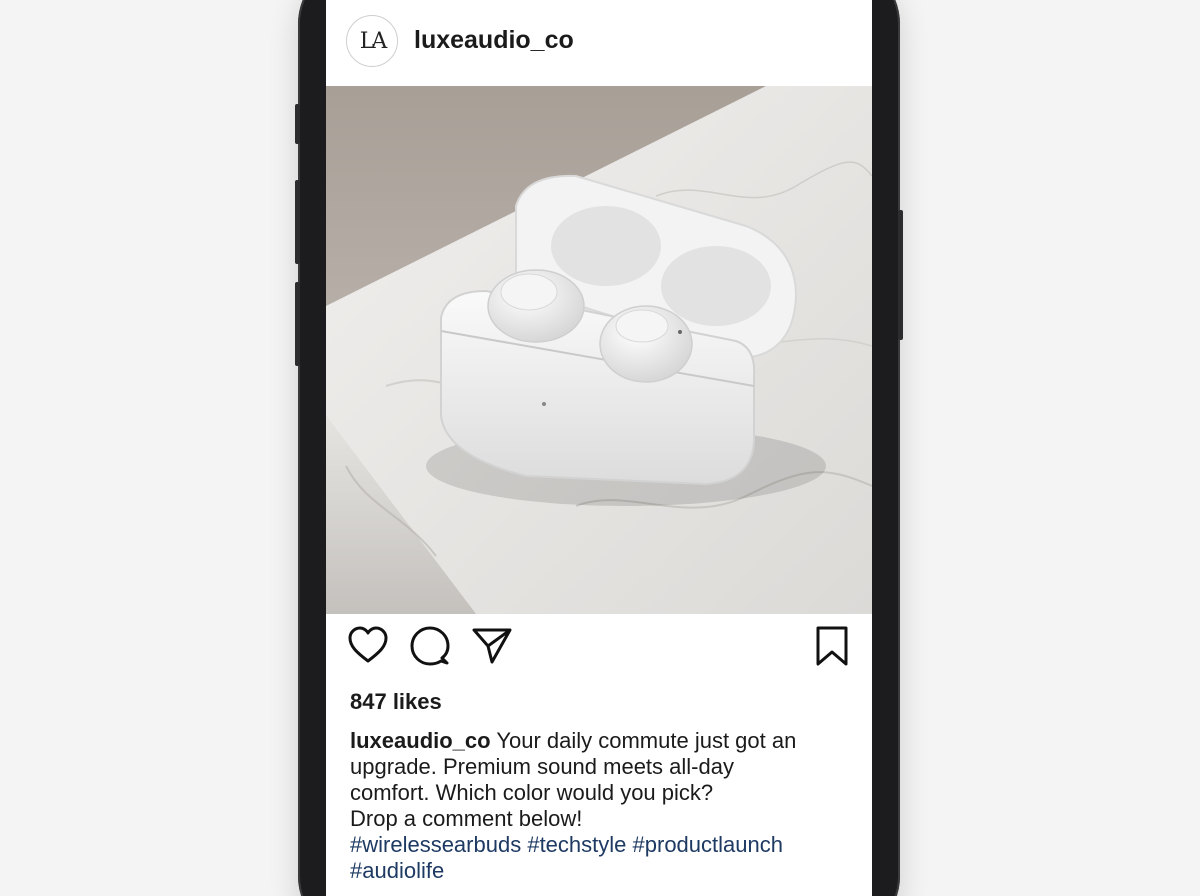 The height and width of the screenshot is (896, 1200). What do you see at coordinates (532, 792) in the screenshot?
I see `caption-text-3: comfort. Which color would you pick?` at bounding box center [532, 792].